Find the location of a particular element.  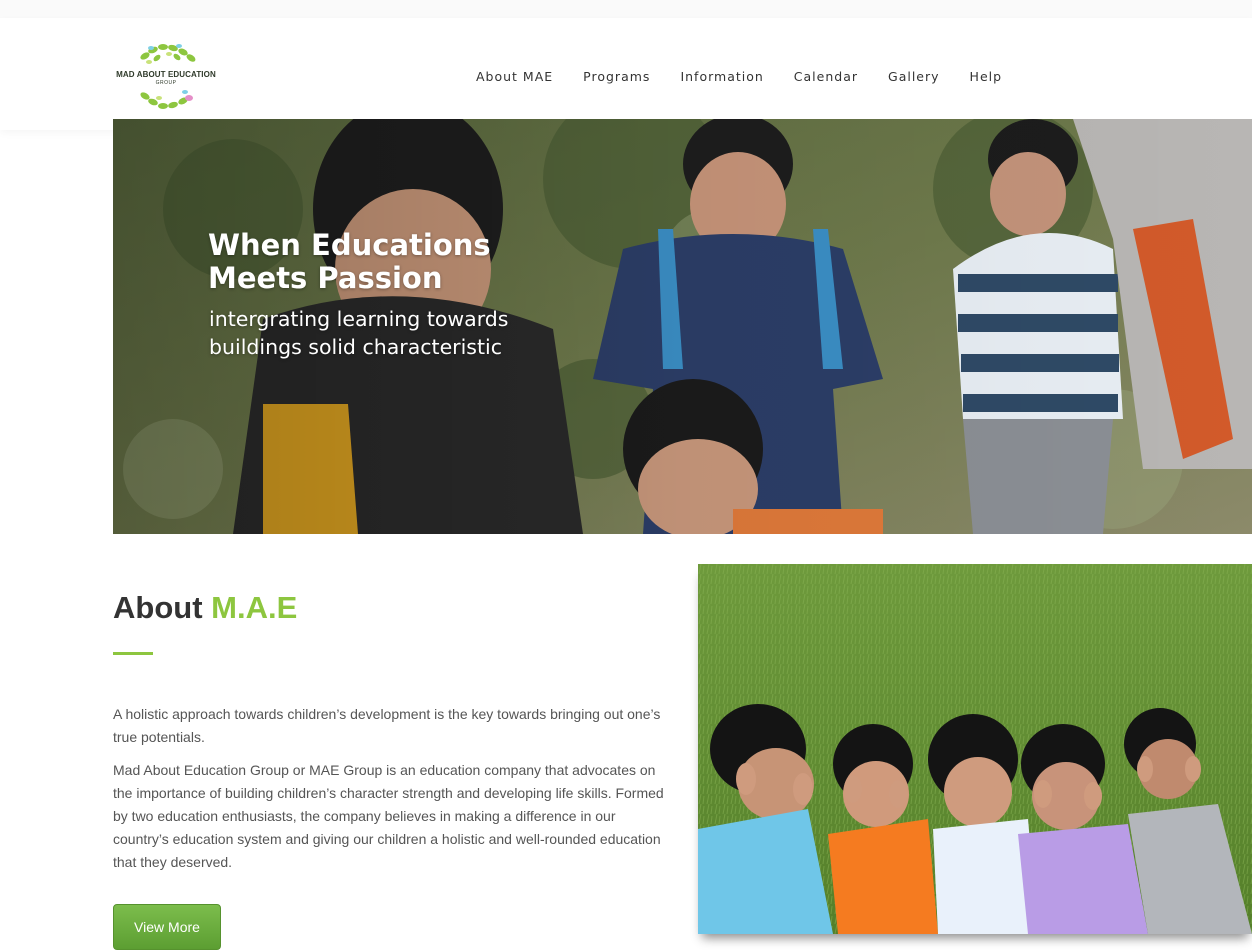

about-heading-prefix: About is located at coordinates (158, 607).